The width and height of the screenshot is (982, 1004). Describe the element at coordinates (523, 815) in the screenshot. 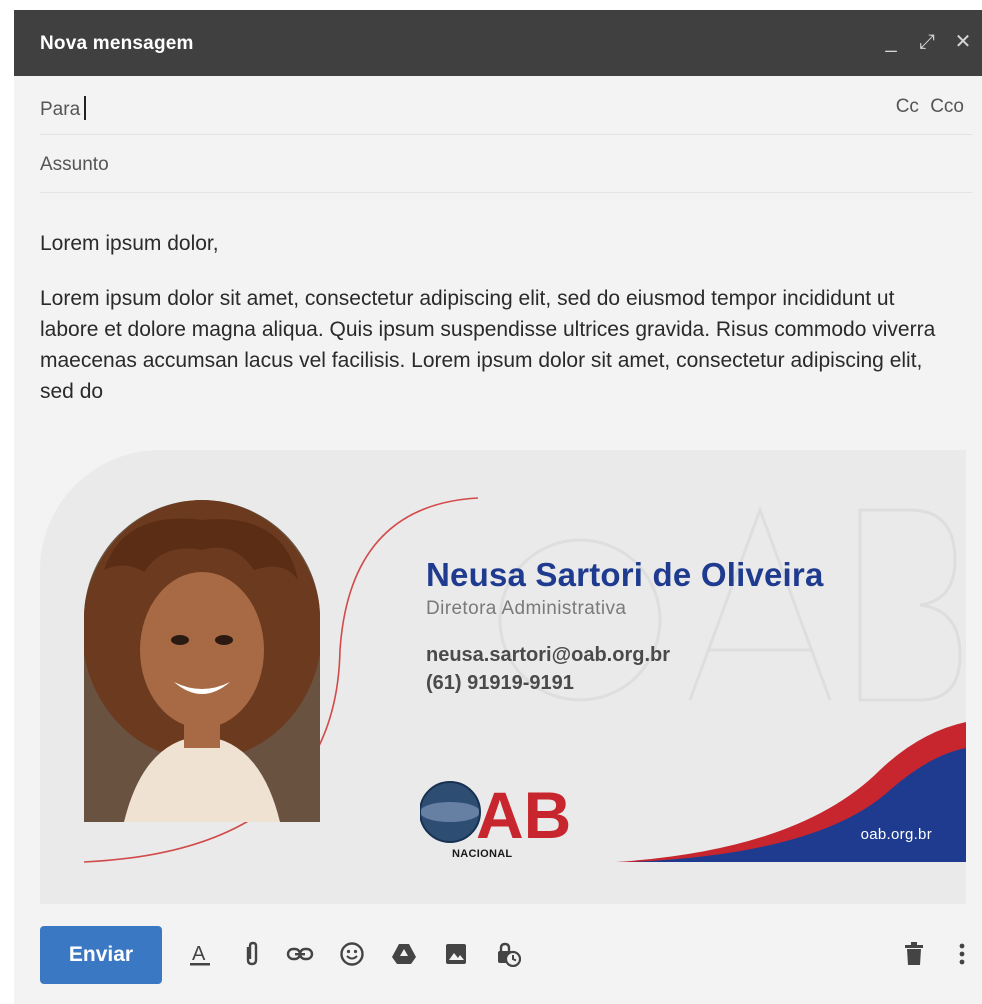

I see `oab-logo-letters: AB` at that location.